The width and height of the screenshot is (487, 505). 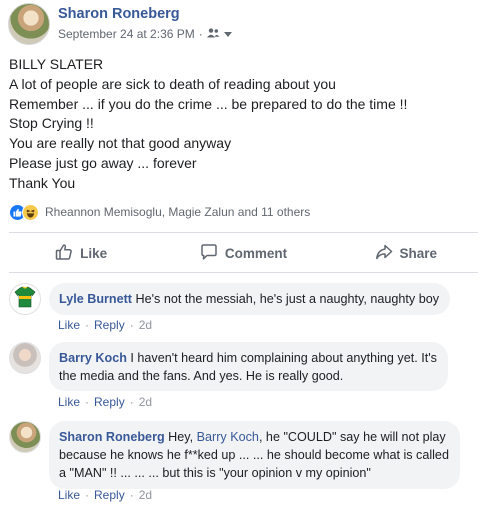 I want to click on post-line: Stop Crying !!, so click(x=51, y=123).